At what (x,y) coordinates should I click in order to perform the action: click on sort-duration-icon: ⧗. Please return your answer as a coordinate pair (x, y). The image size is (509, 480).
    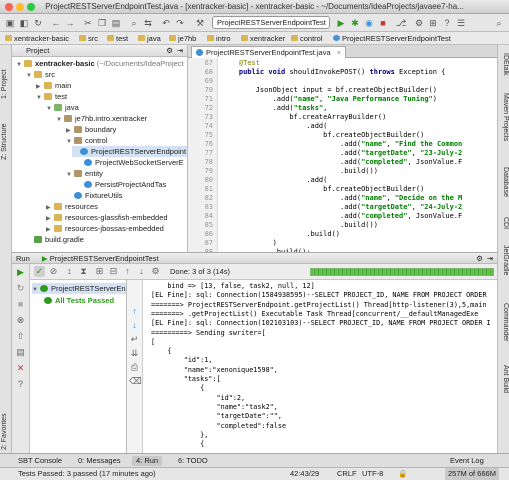
    Looking at the image, I should click on (83, 271).